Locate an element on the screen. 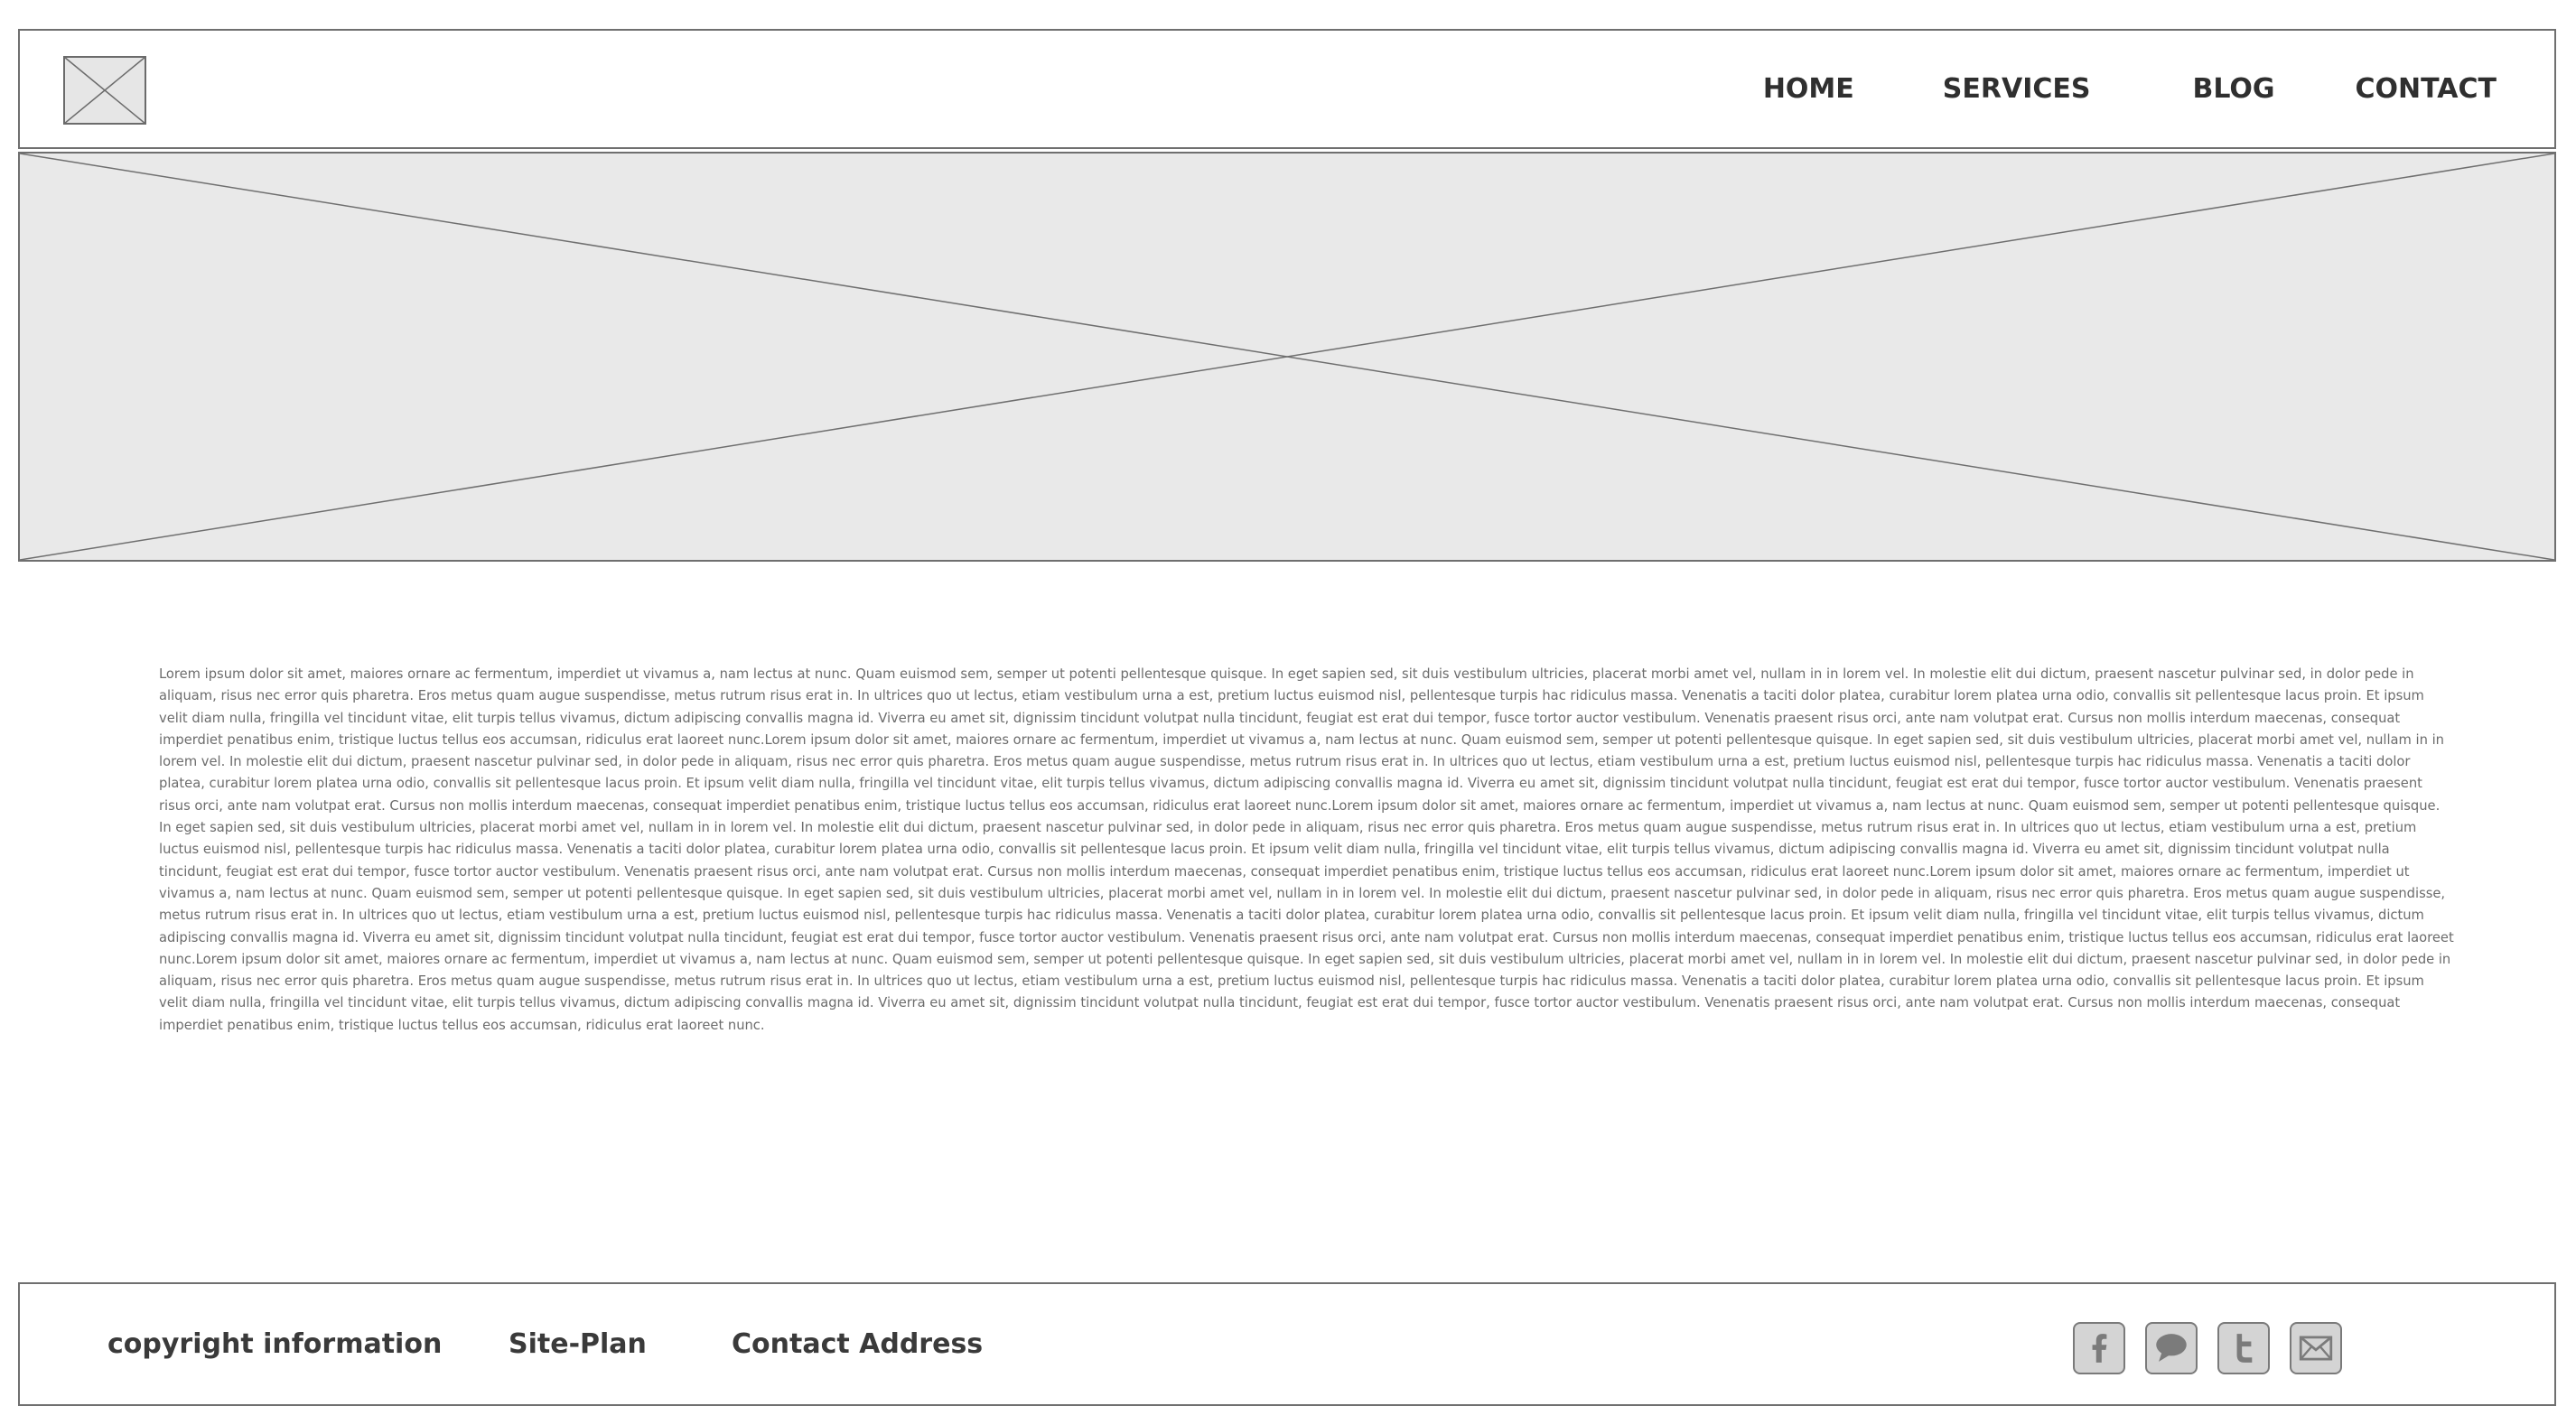  mail-icon is located at coordinates (2316, 1348).